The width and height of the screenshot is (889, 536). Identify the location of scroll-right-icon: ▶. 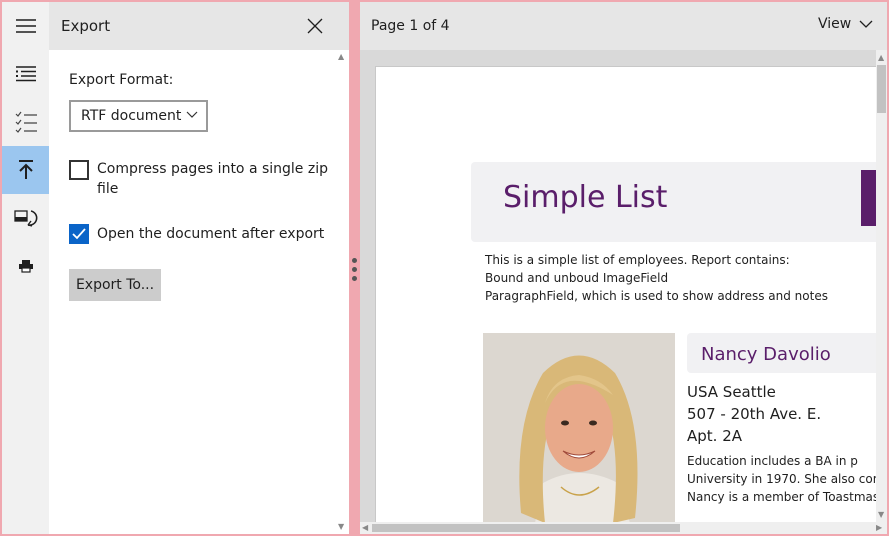
(879, 527).